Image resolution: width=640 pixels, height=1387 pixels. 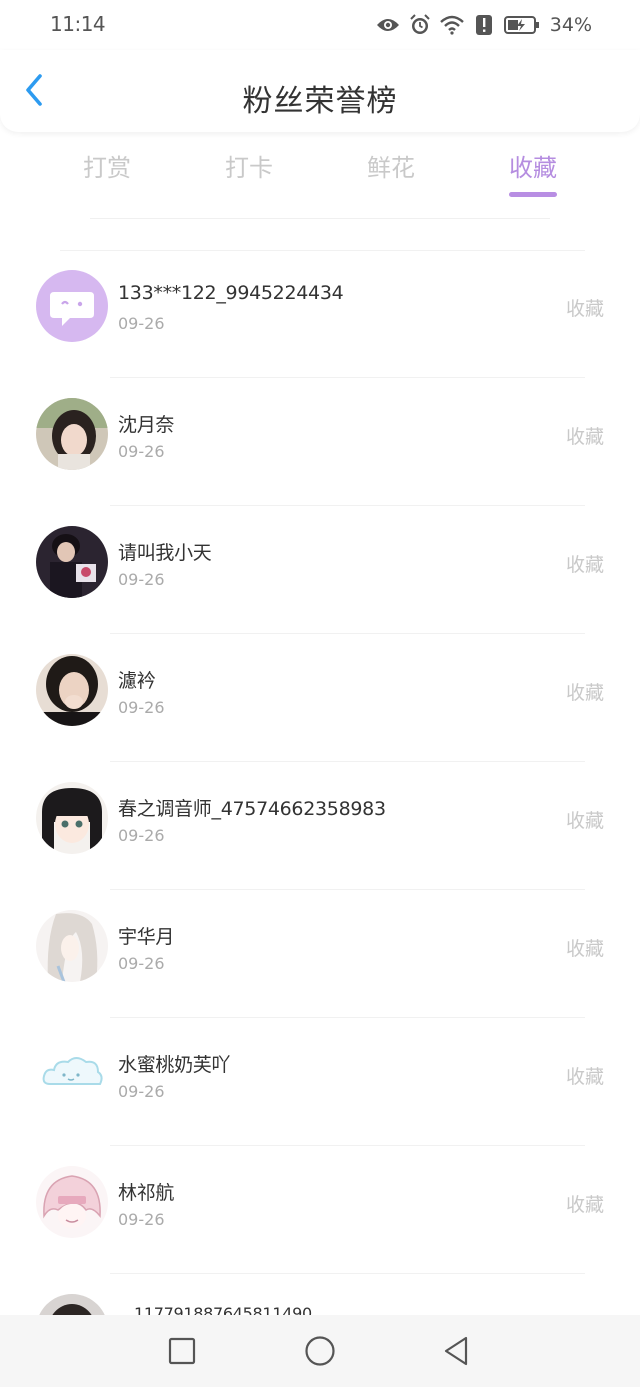 What do you see at coordinates (320, 175) in the screenshot?
I see `tab-bar: 打赏 打卡 鲜花 收藏` at bounding box center [320, 175].